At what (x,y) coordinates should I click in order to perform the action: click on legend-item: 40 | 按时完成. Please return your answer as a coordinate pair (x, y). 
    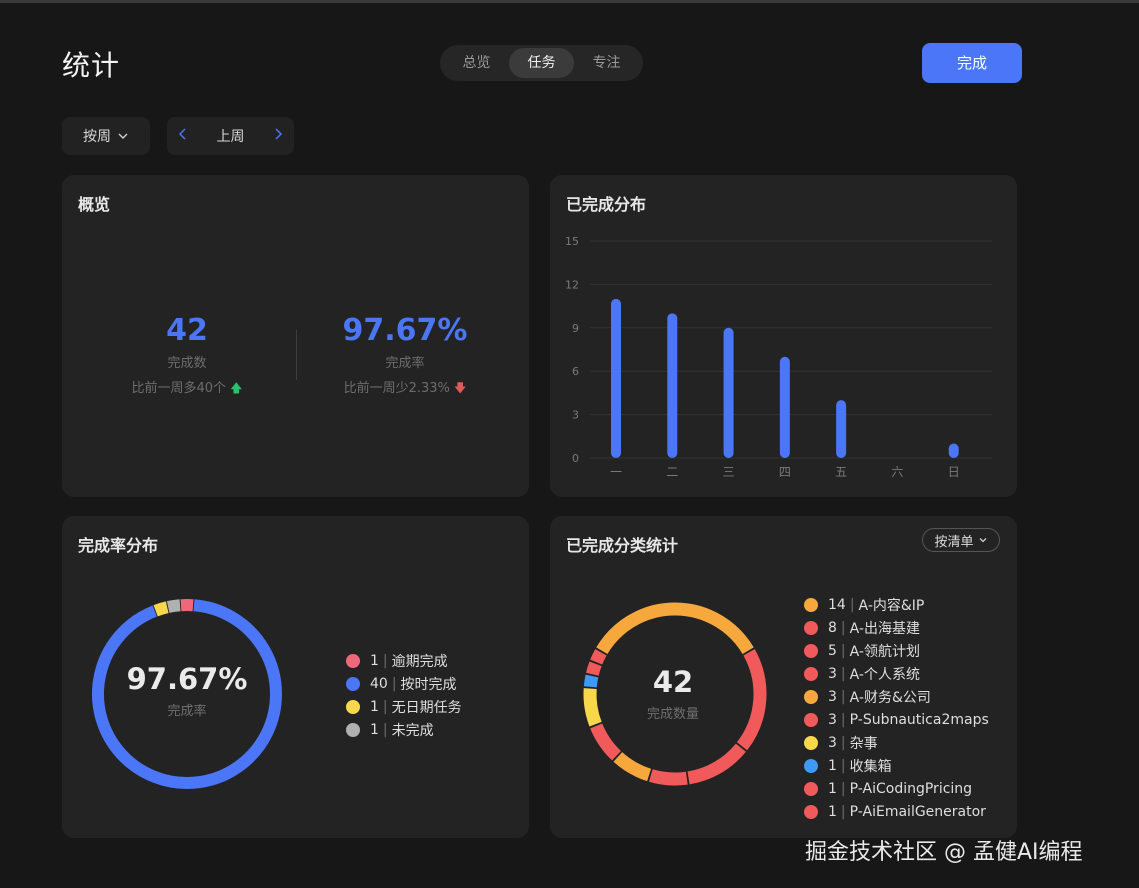
    Looking at the image, I should click on (404, 684).